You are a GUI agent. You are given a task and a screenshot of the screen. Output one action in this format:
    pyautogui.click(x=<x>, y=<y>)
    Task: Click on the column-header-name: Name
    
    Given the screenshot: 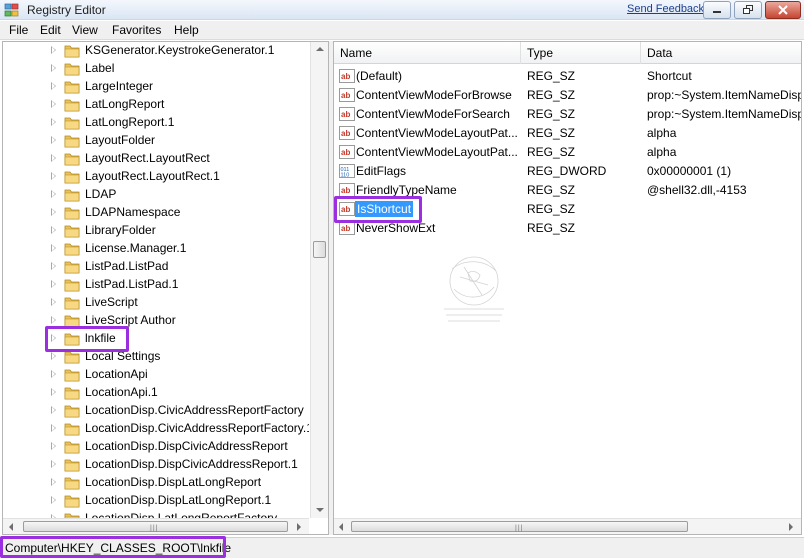 What is the action you would take?
    pyautogui.click(x=427, y=53)
    